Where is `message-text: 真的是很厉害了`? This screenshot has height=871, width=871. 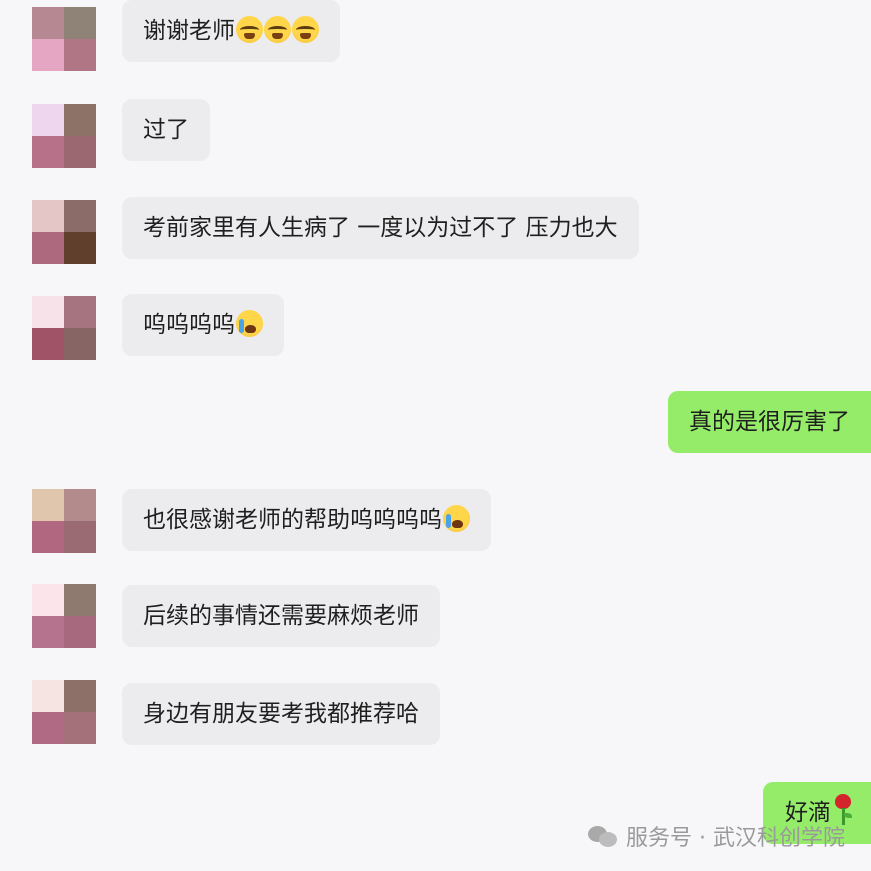 message-text: 真的是很厉害了 is located at coordinates (769, 422).